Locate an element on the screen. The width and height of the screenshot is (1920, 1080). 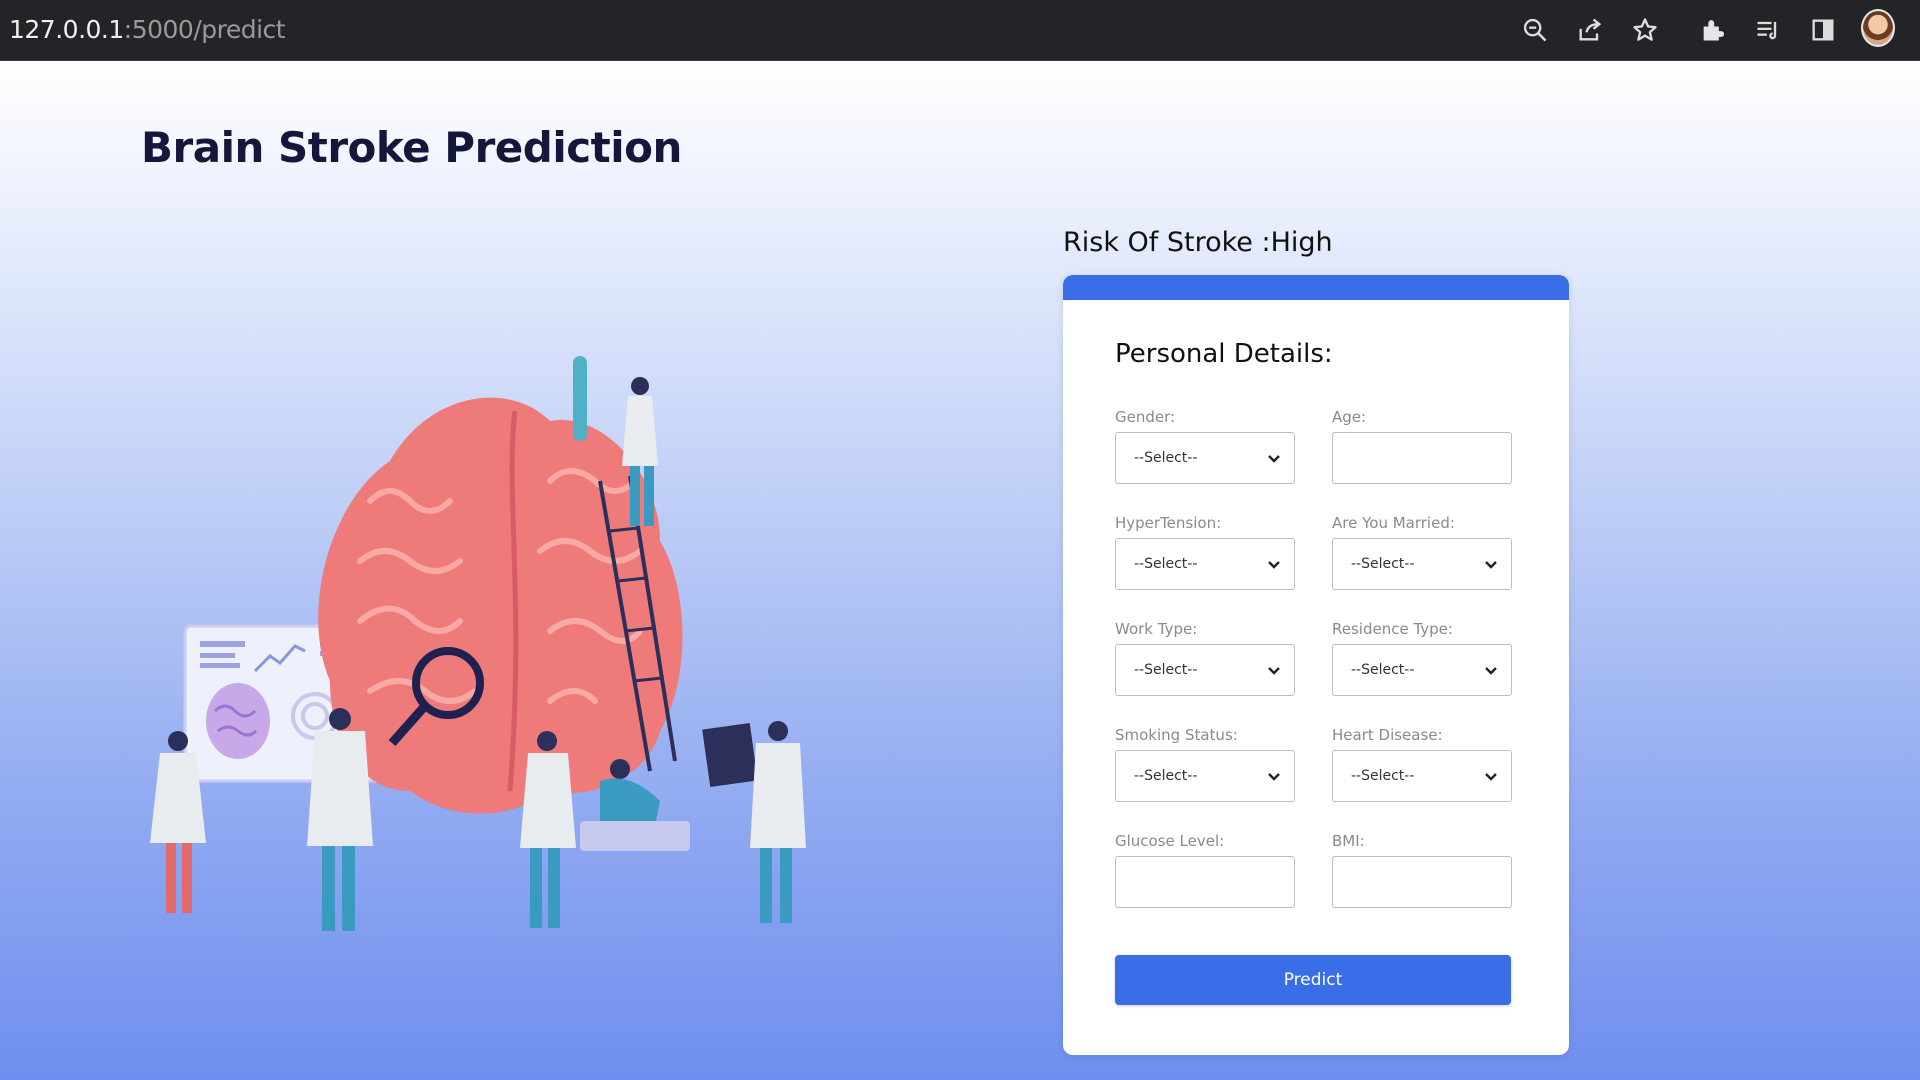
browser-toolbar: 127.0.0.1:5000/predict is located at coordinates (960, 30).